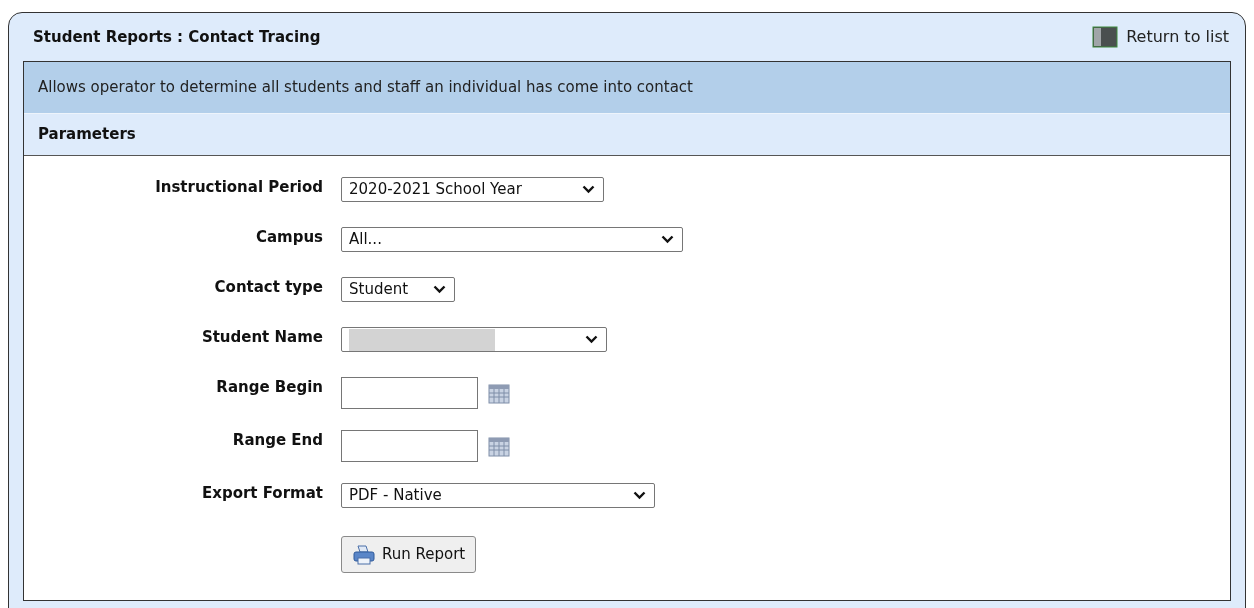  I want to click on description-bar: Allows operator to determine all students and staff an individual has come into contact, so click(627, 88).